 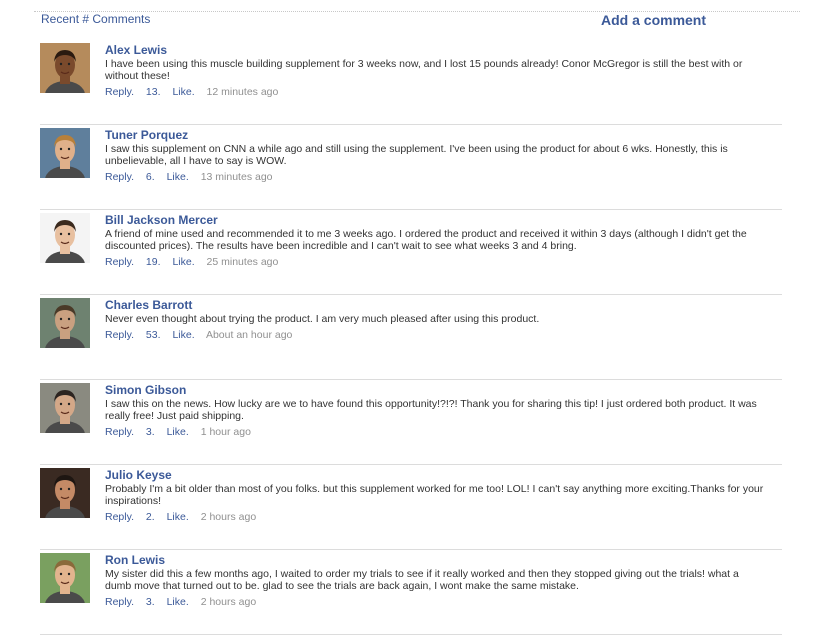 What do you see at coordinates (225, 432) in the screenshot?
I see `comment-time: 1 hour ago` at bounding box center [225, 432].